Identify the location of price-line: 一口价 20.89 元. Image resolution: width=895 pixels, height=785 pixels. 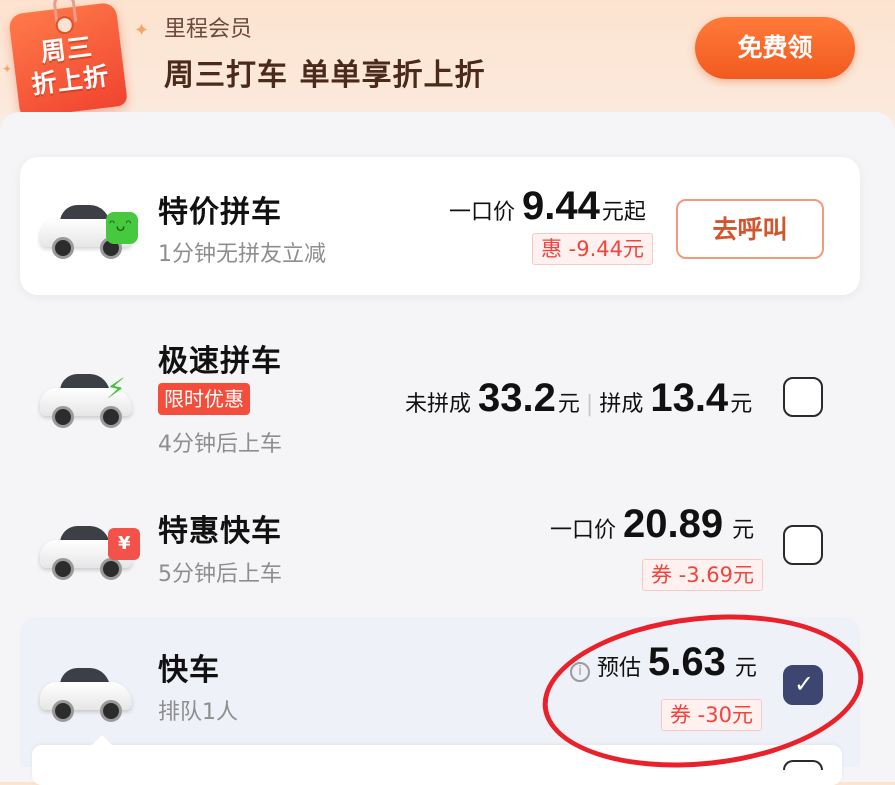
(652, 524).